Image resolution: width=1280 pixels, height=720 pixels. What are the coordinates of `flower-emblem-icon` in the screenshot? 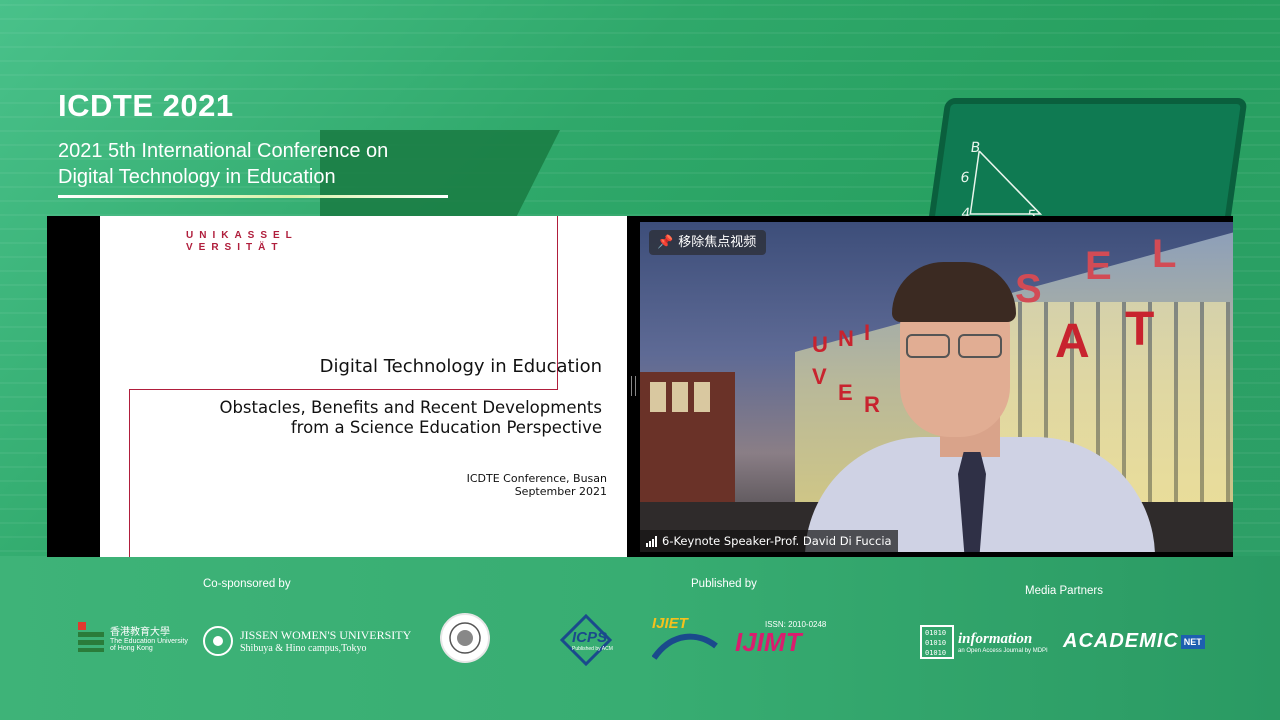 It's located at (218, 641).